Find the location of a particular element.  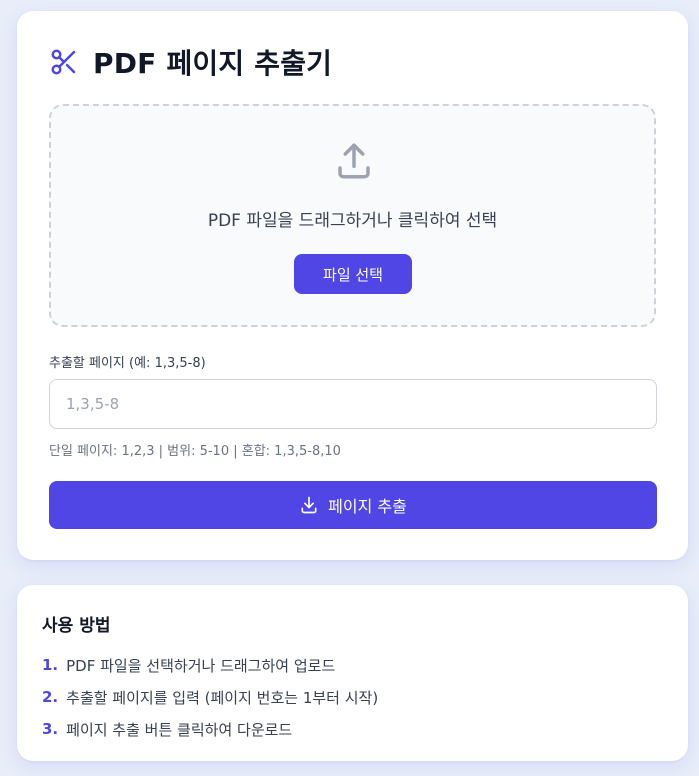

help-step: 3. 페이지 추출 버튼 클릭하여 다운로드 is located at coordinates (210, 729).